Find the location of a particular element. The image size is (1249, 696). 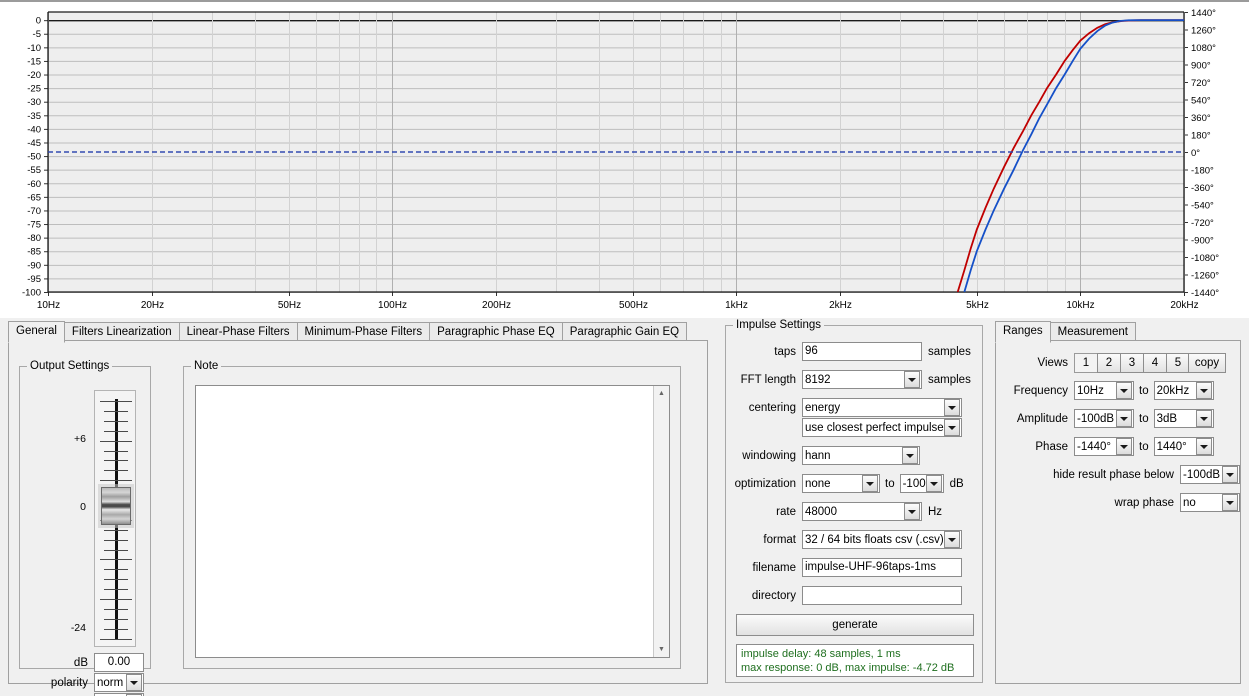

polarity-select: norm is located at coordinates (119, 682).